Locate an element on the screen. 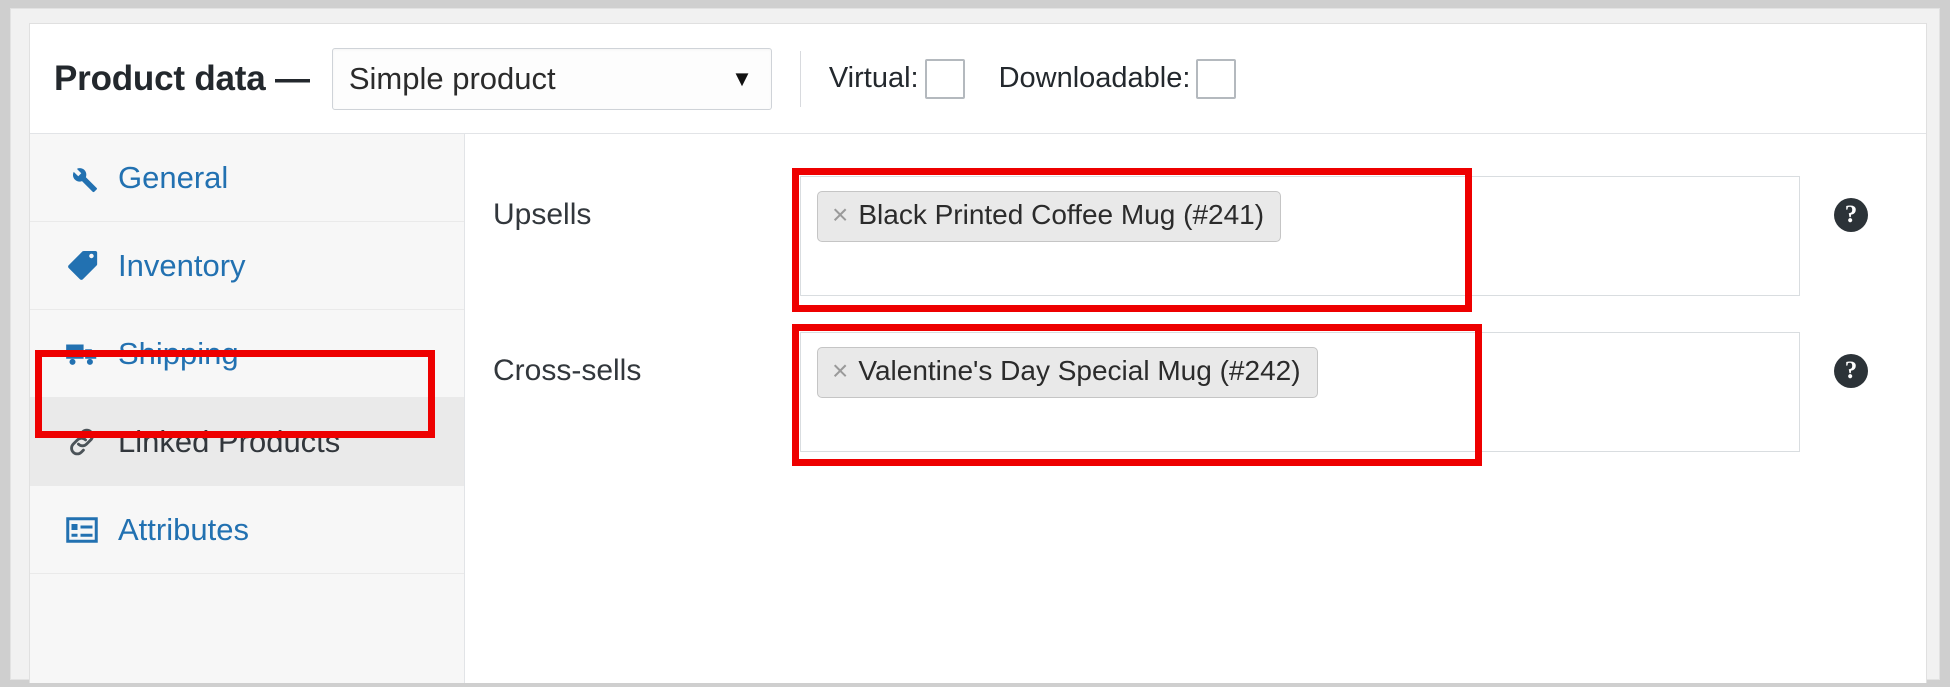 This screenshot has height=687, width=1950. product-type-selected-value: Simple product is located at coordinates (452, 78).